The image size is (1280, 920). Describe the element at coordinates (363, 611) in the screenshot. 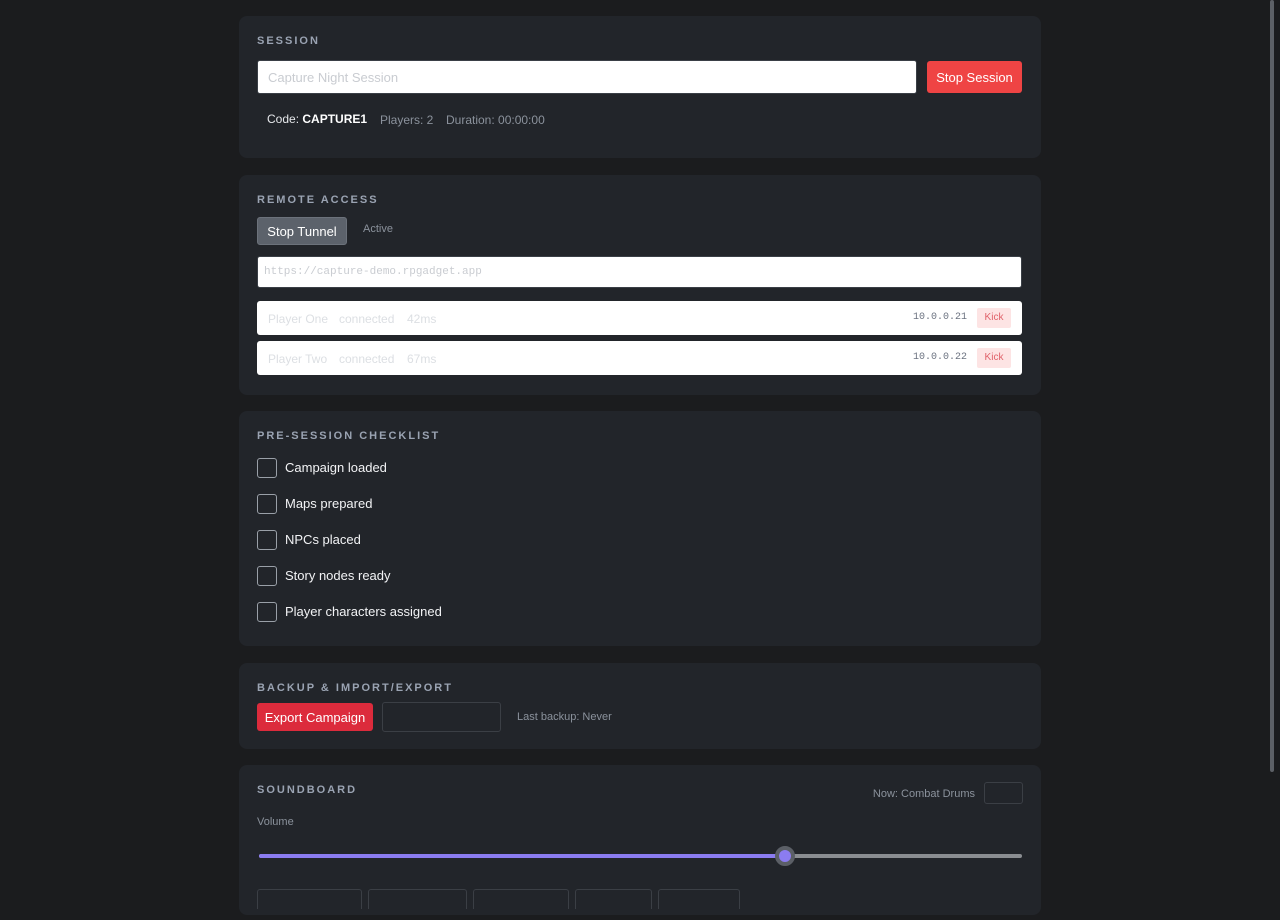

I see `checklist-item-label: Player characters assigned` at that location.